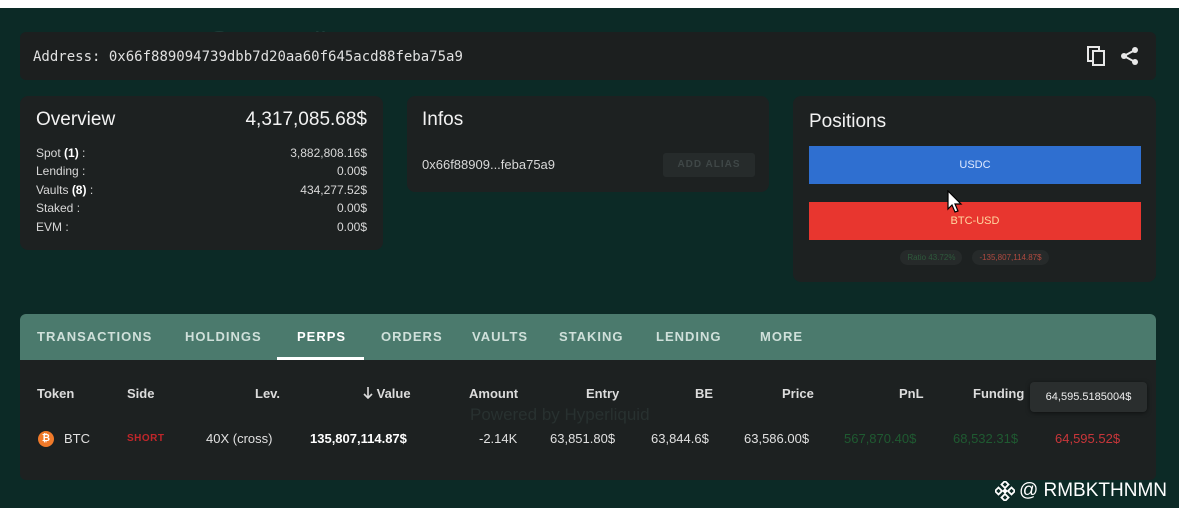  Describe the element at coordinates (880, 438) in the screenshot. I see `cell-pnl: 567,870.40$` at that location.